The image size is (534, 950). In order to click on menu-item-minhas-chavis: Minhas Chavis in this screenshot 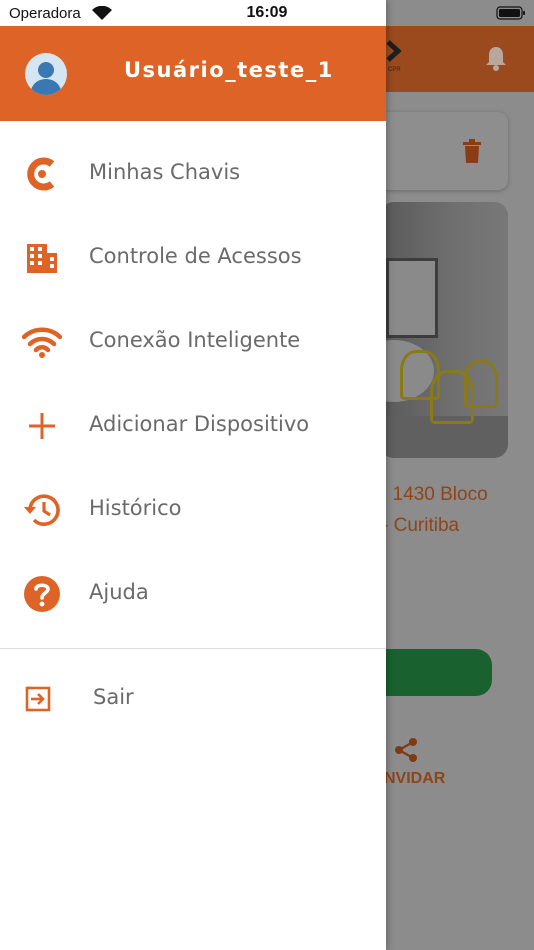, I will do `click(193, 174)`.